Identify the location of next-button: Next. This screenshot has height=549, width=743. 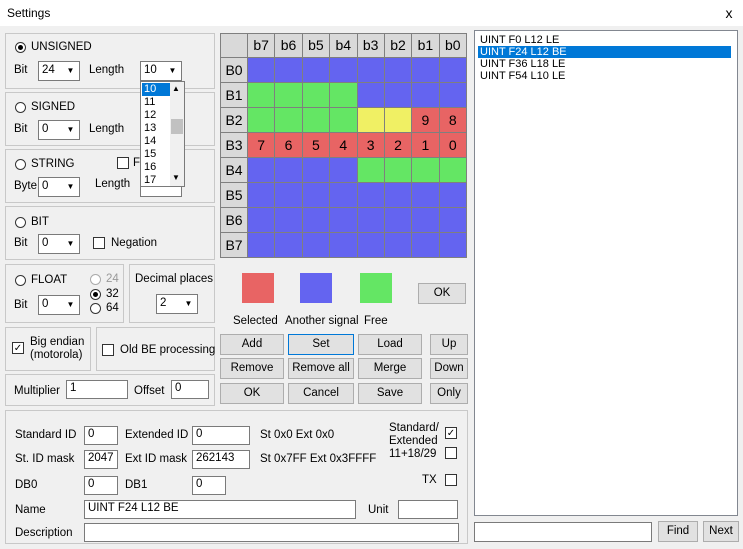
(721, 531).